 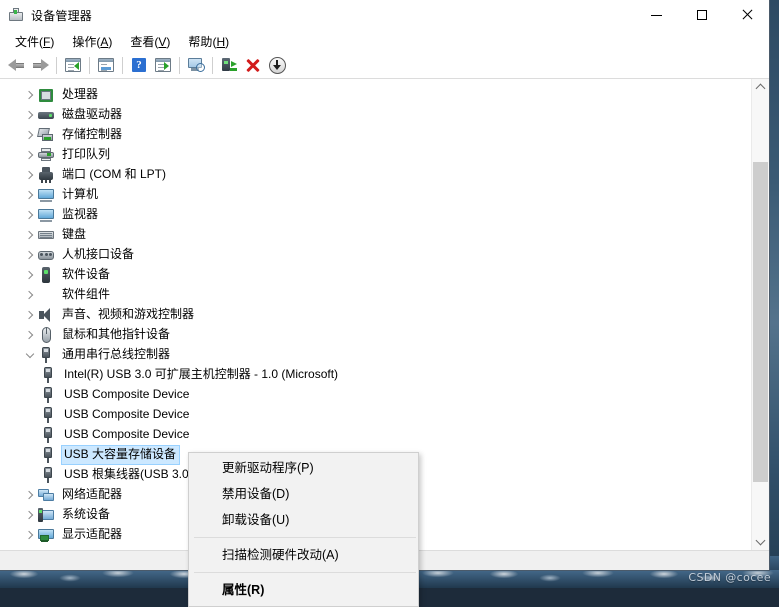 I want to click on window-controls, so click(x=701, y=15).